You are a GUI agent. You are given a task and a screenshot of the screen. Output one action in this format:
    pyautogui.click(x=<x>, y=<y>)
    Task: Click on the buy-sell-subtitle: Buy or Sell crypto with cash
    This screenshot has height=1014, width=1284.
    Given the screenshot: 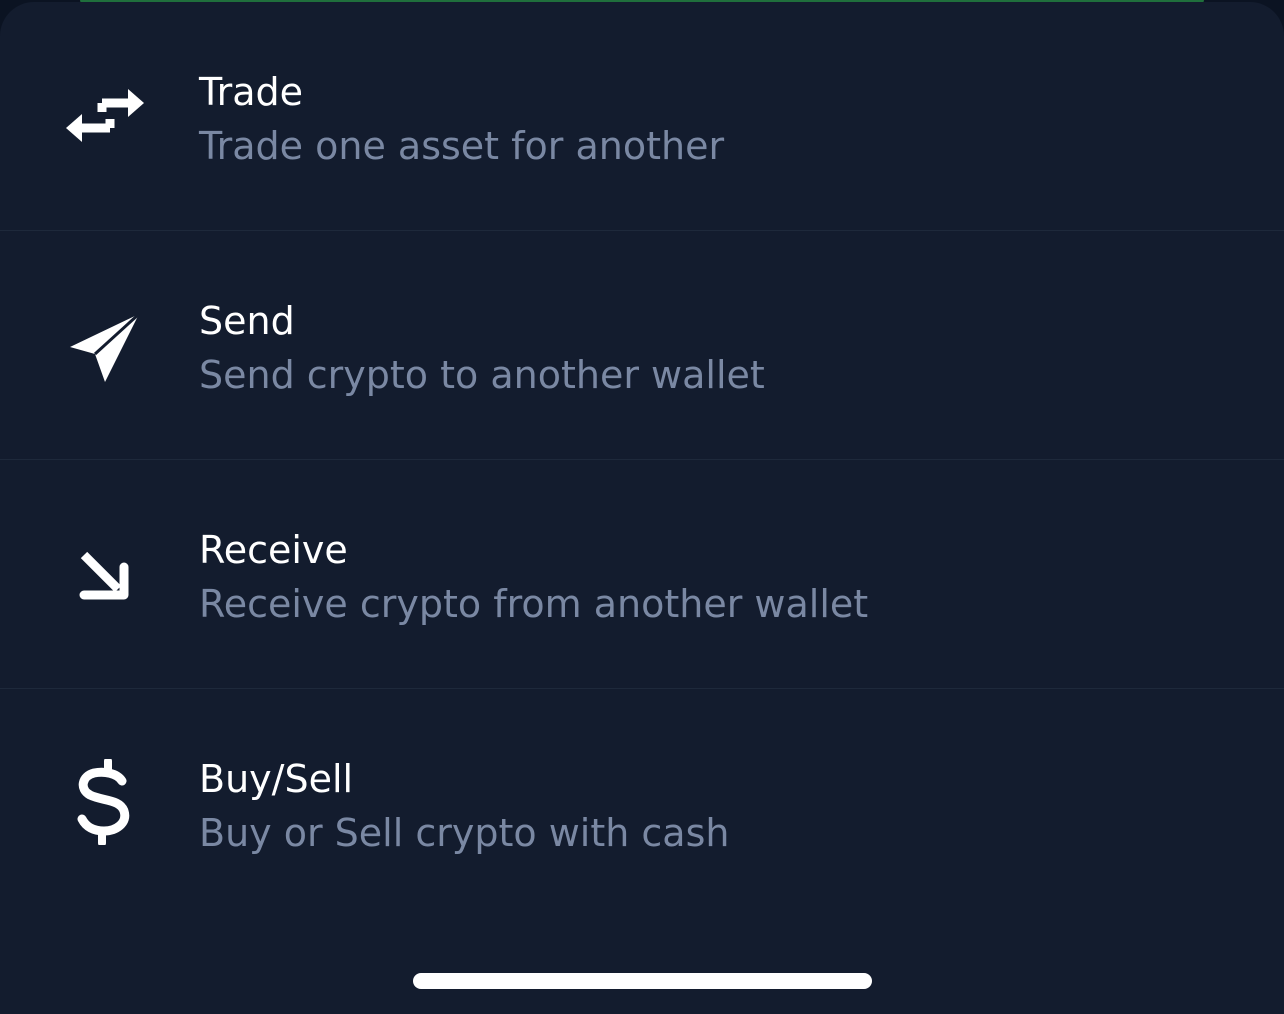 What is the action you would take?
    pyautogui.click(x=464, y=833)
    